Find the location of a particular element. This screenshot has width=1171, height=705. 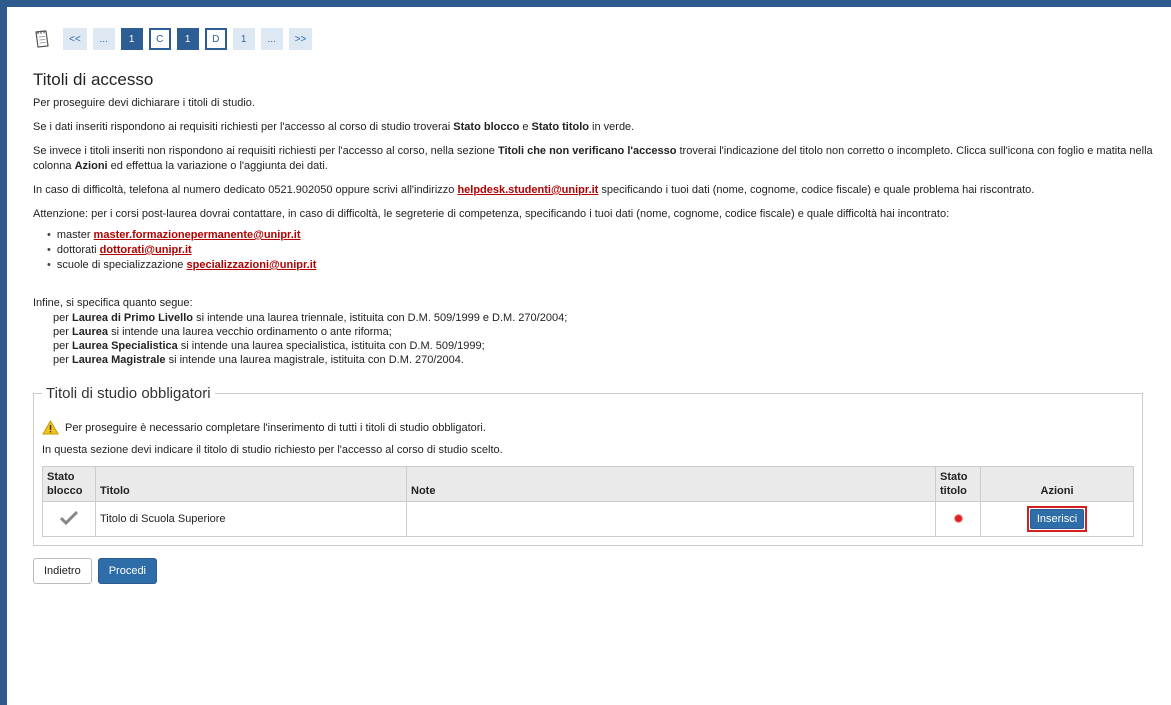

table-row: Titolo di Scuola Superiore Inserisci is located at coordinates (588, 519).